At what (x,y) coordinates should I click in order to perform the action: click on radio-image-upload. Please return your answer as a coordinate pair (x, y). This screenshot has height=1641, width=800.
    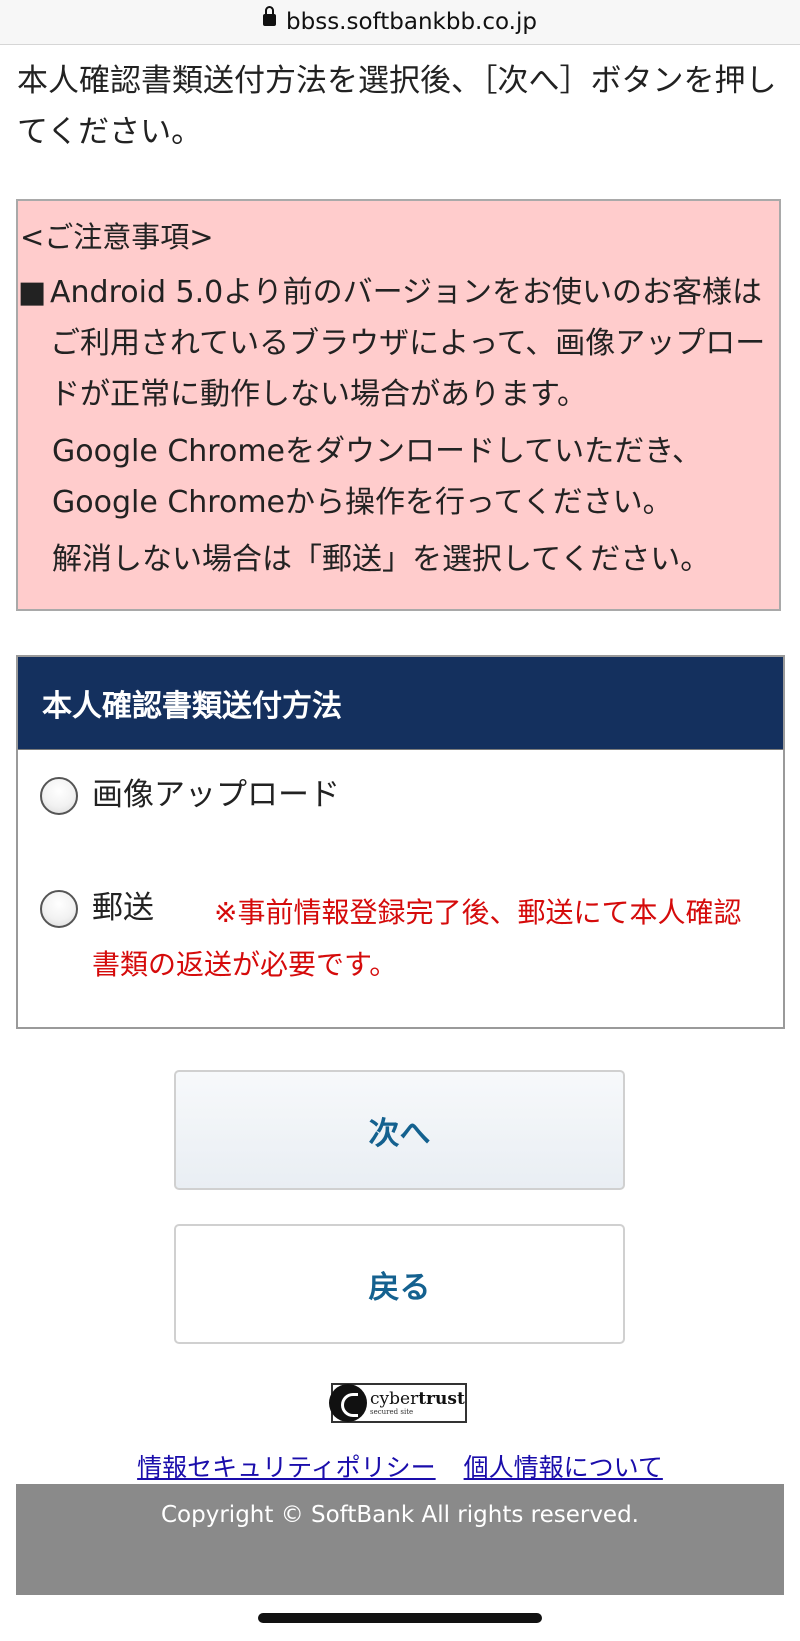
    Looking at the image, I should click on (59, 796).